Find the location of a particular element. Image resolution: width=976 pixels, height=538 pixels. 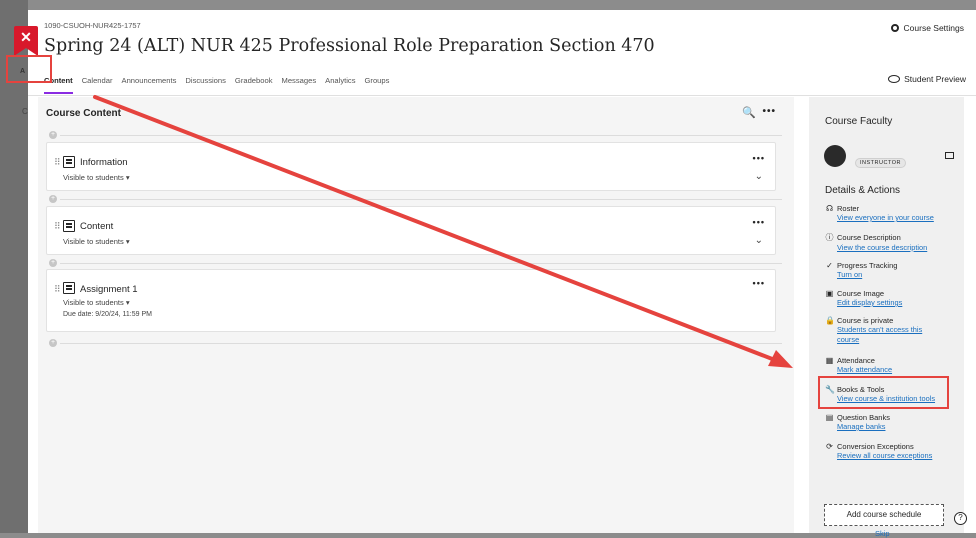

help-icon: ? is located at coordinates (960, 518).